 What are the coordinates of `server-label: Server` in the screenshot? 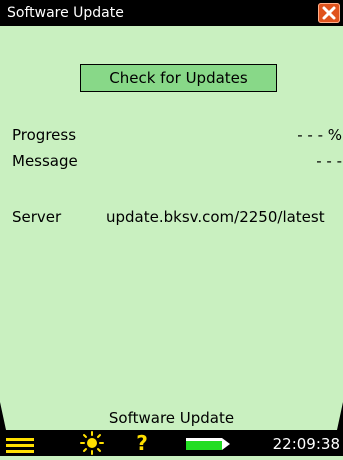 It's located at (37, 217).